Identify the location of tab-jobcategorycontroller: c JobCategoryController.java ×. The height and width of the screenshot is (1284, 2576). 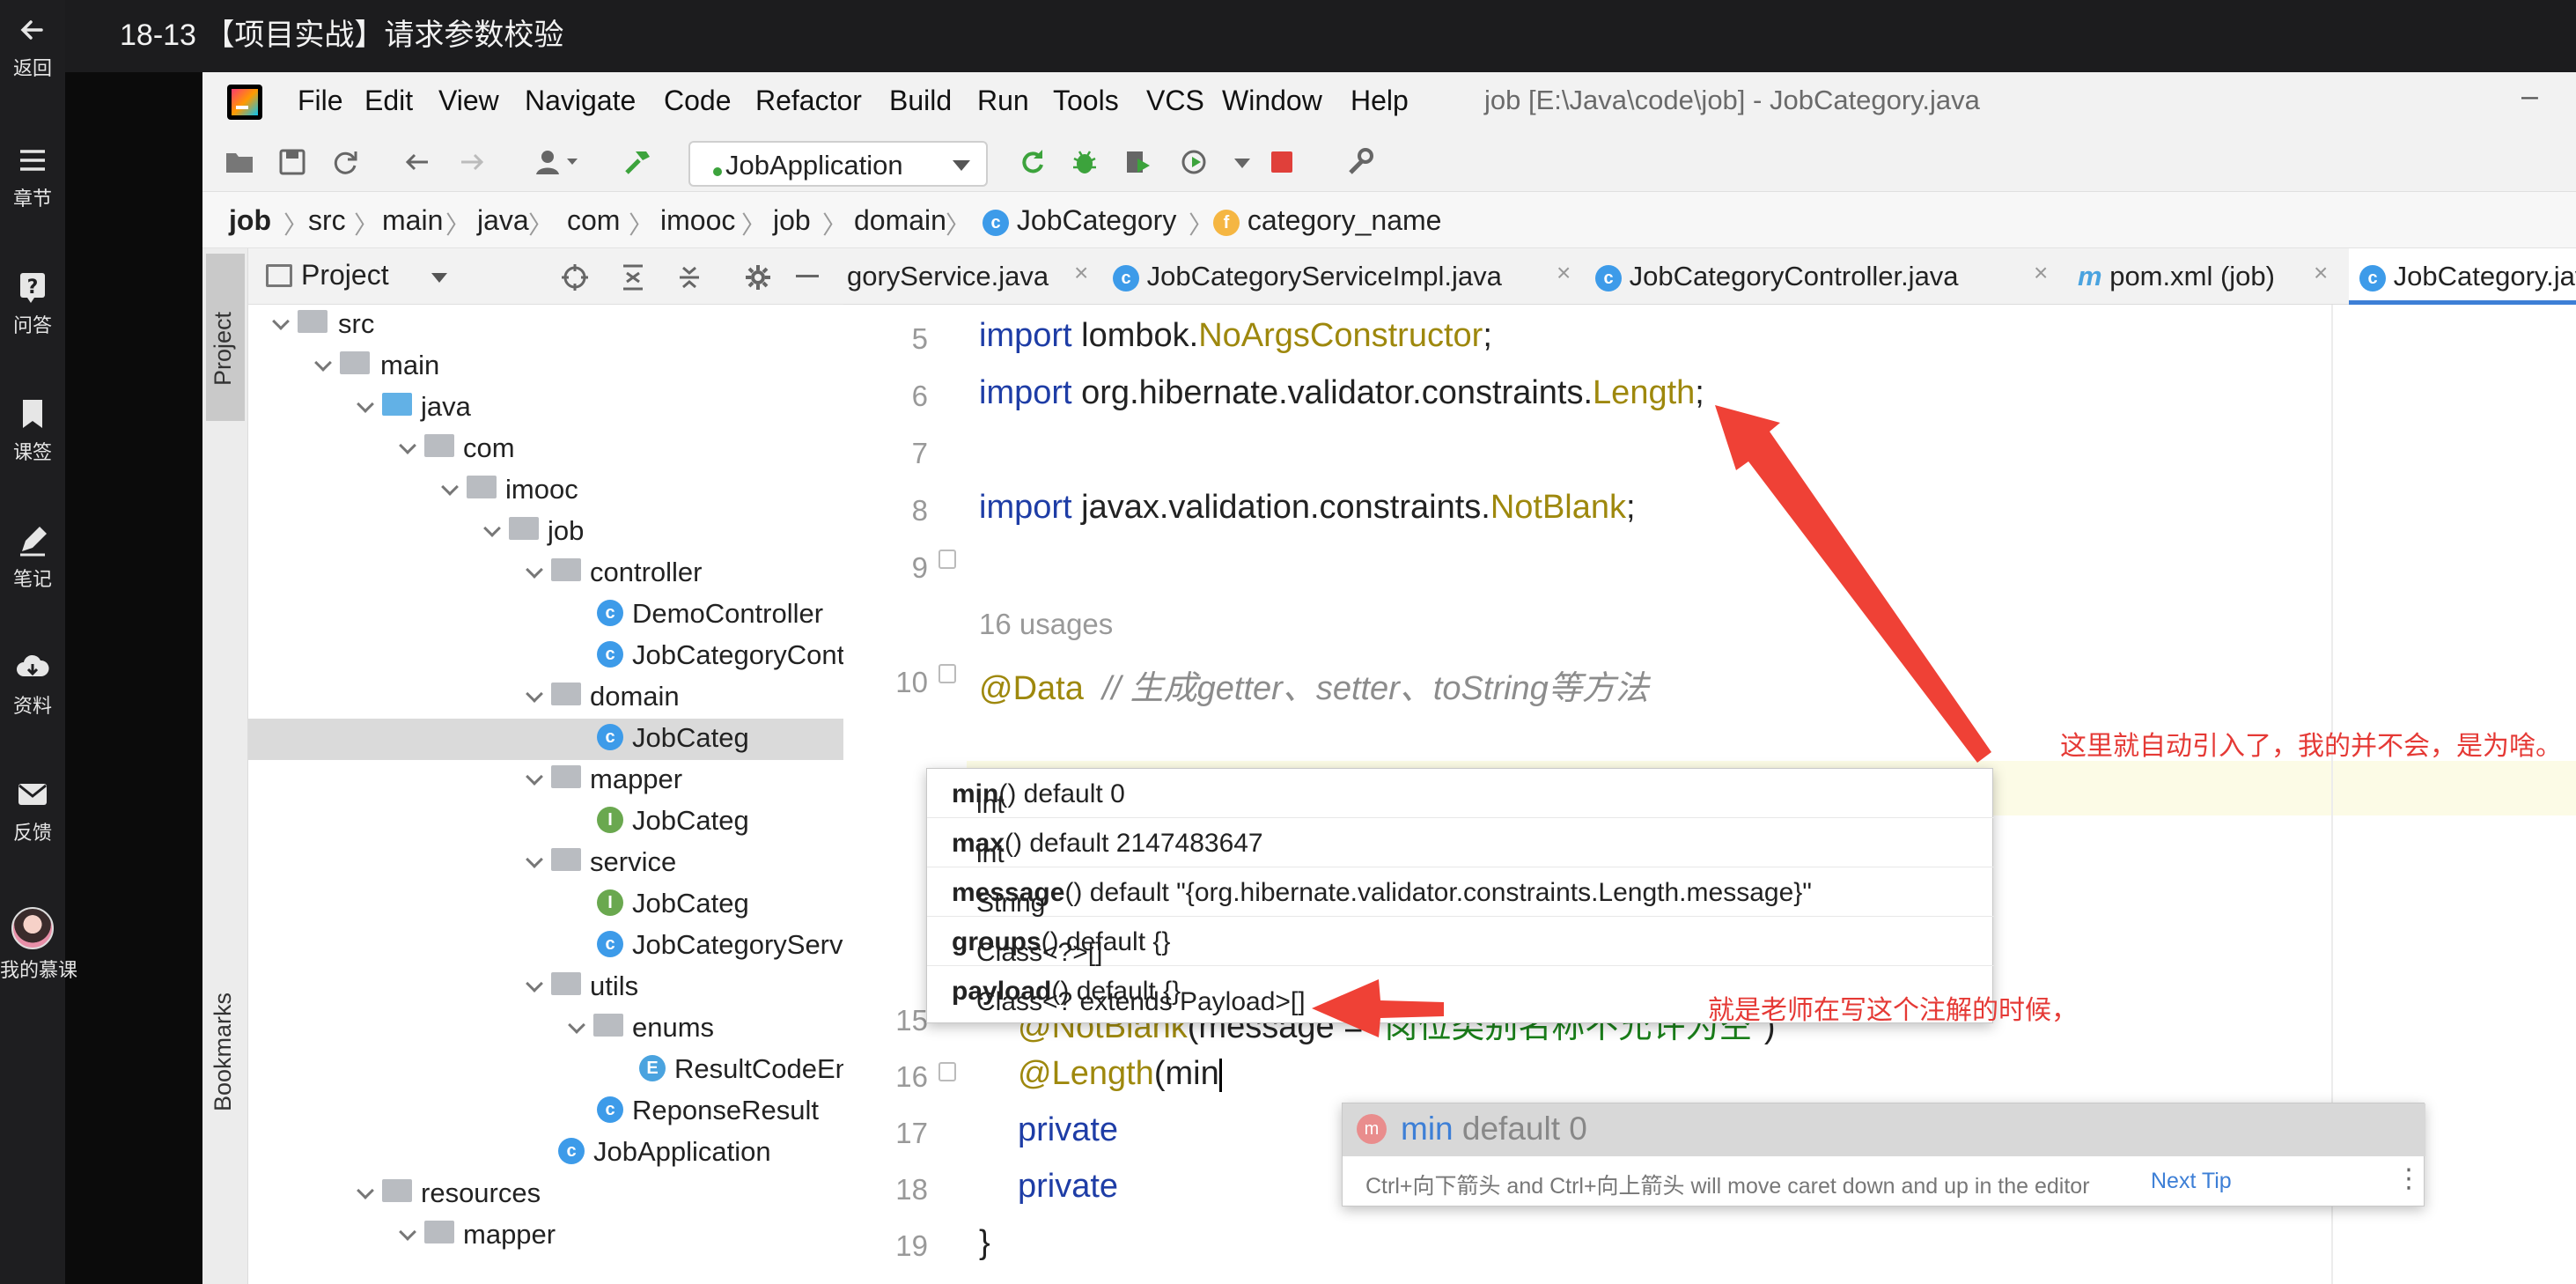
(1824, 276).